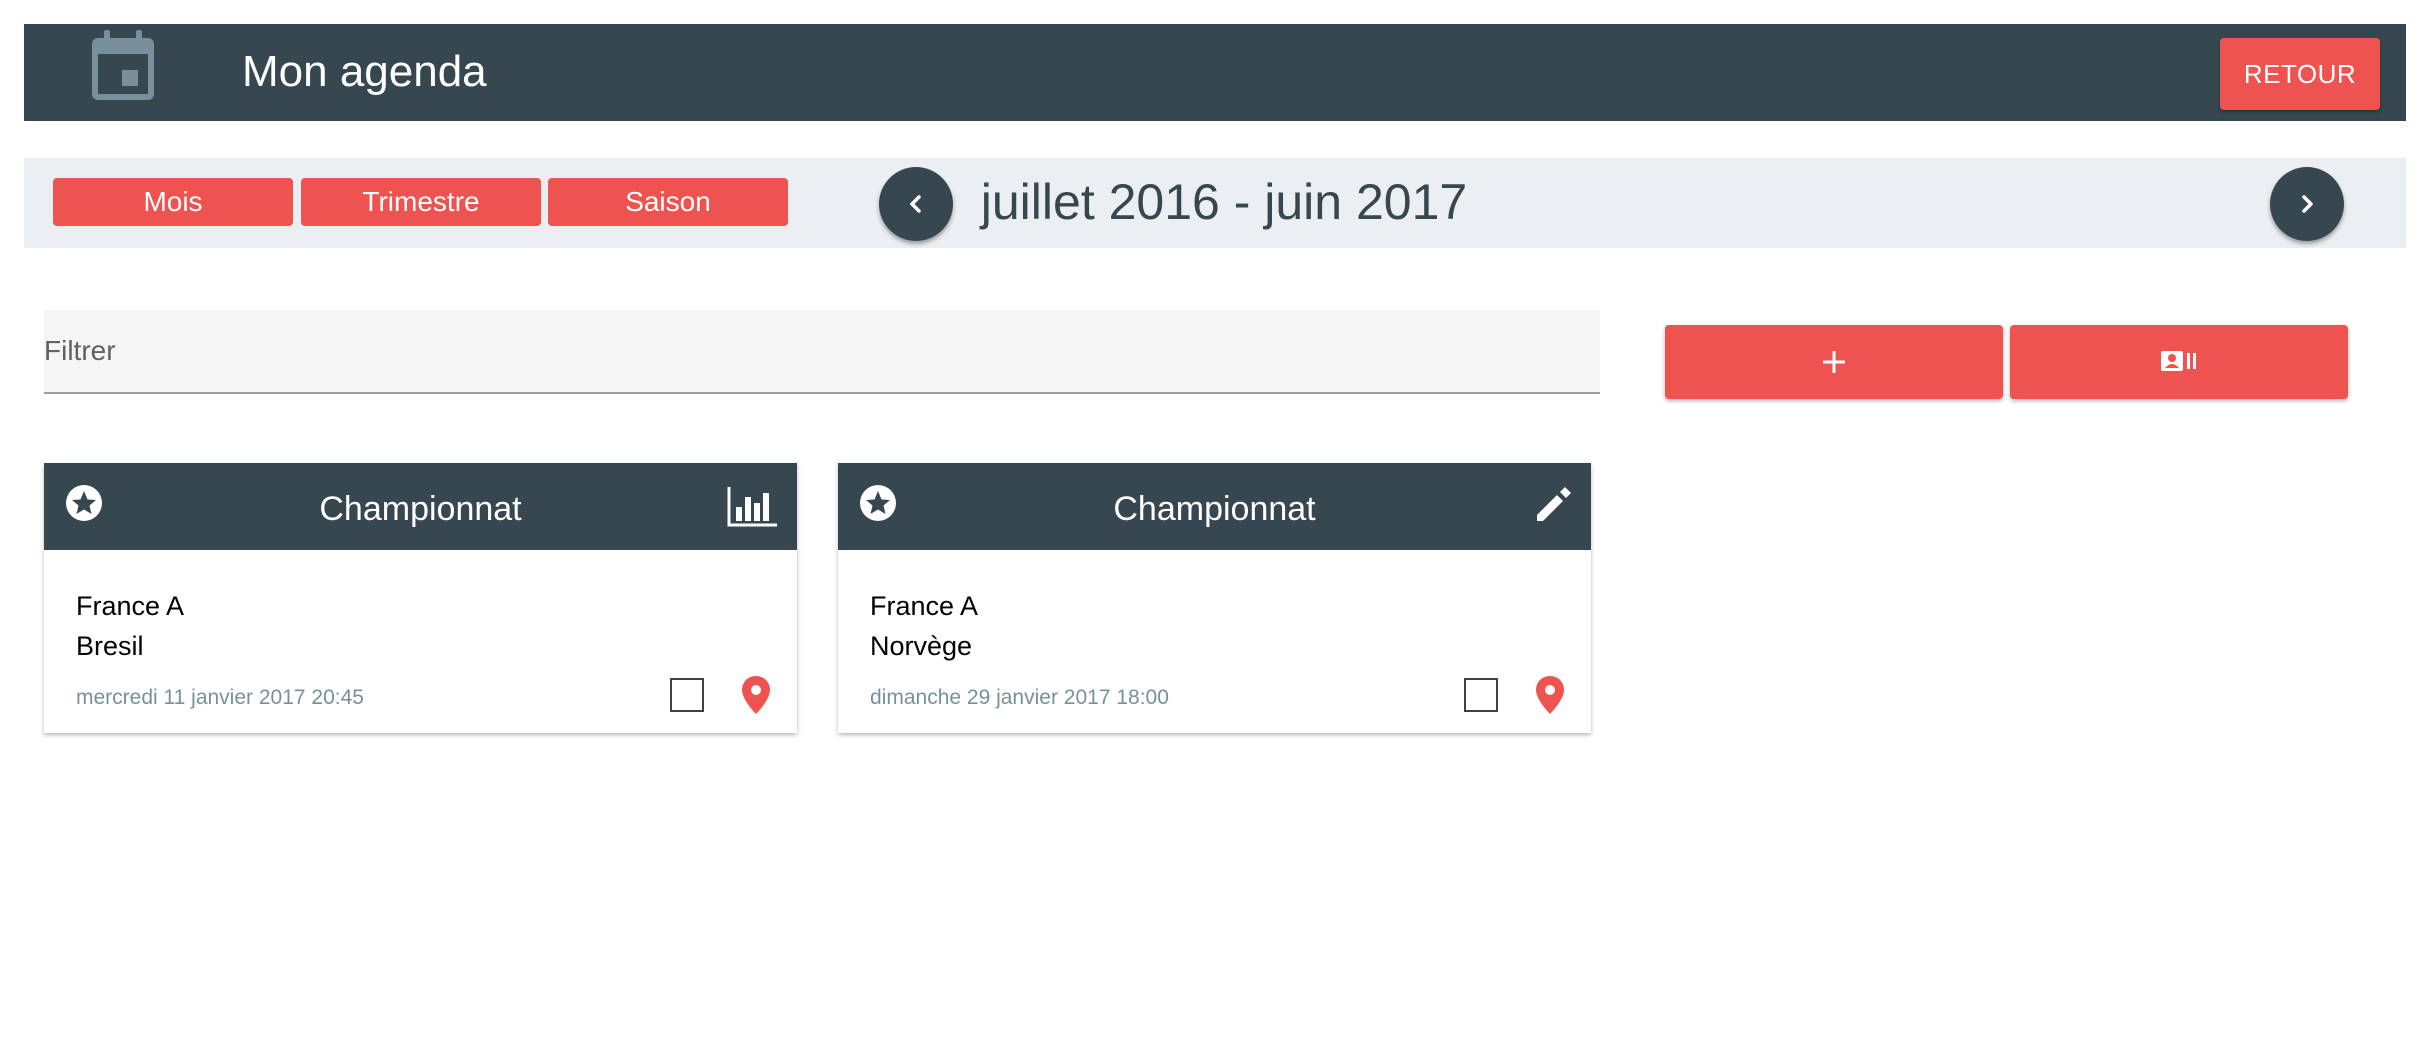  Describe the element at coordinates (1553, 505) in the screenshot. I see `pencil-icon` at that location.